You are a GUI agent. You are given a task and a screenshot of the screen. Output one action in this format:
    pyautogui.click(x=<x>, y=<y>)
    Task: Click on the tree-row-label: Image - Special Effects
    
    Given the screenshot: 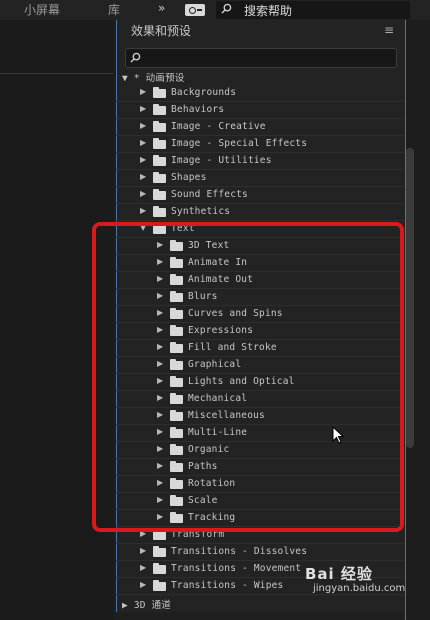 What is the action you would take?
    pyautogui.click(x=239, y=143)
    